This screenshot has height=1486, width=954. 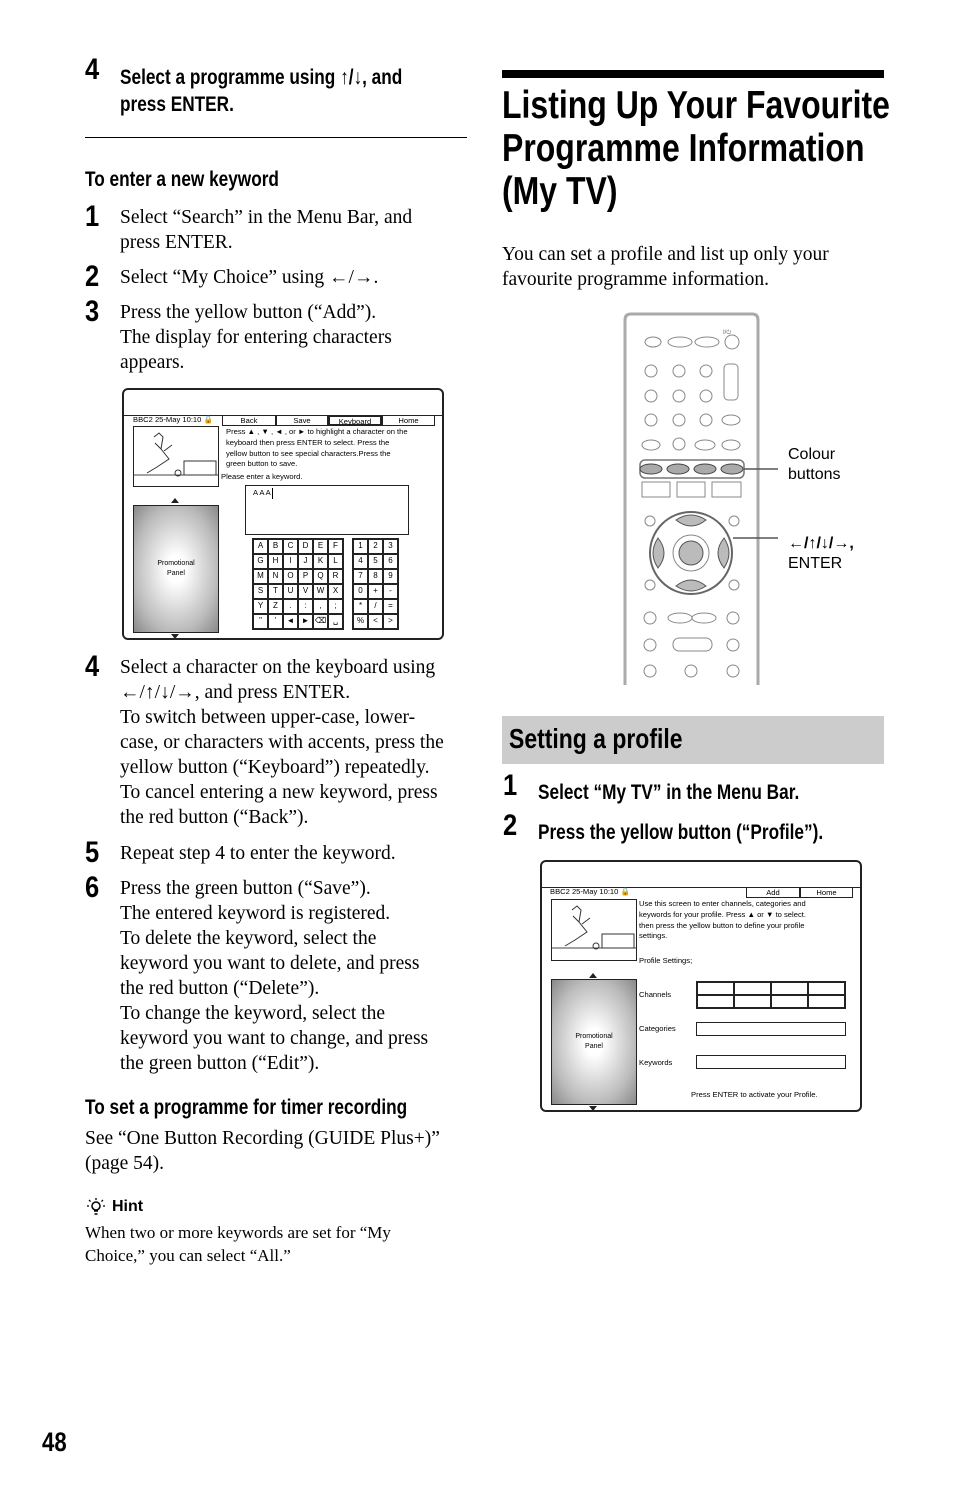 I want to click on key: ►, so click(x=305, y=621).